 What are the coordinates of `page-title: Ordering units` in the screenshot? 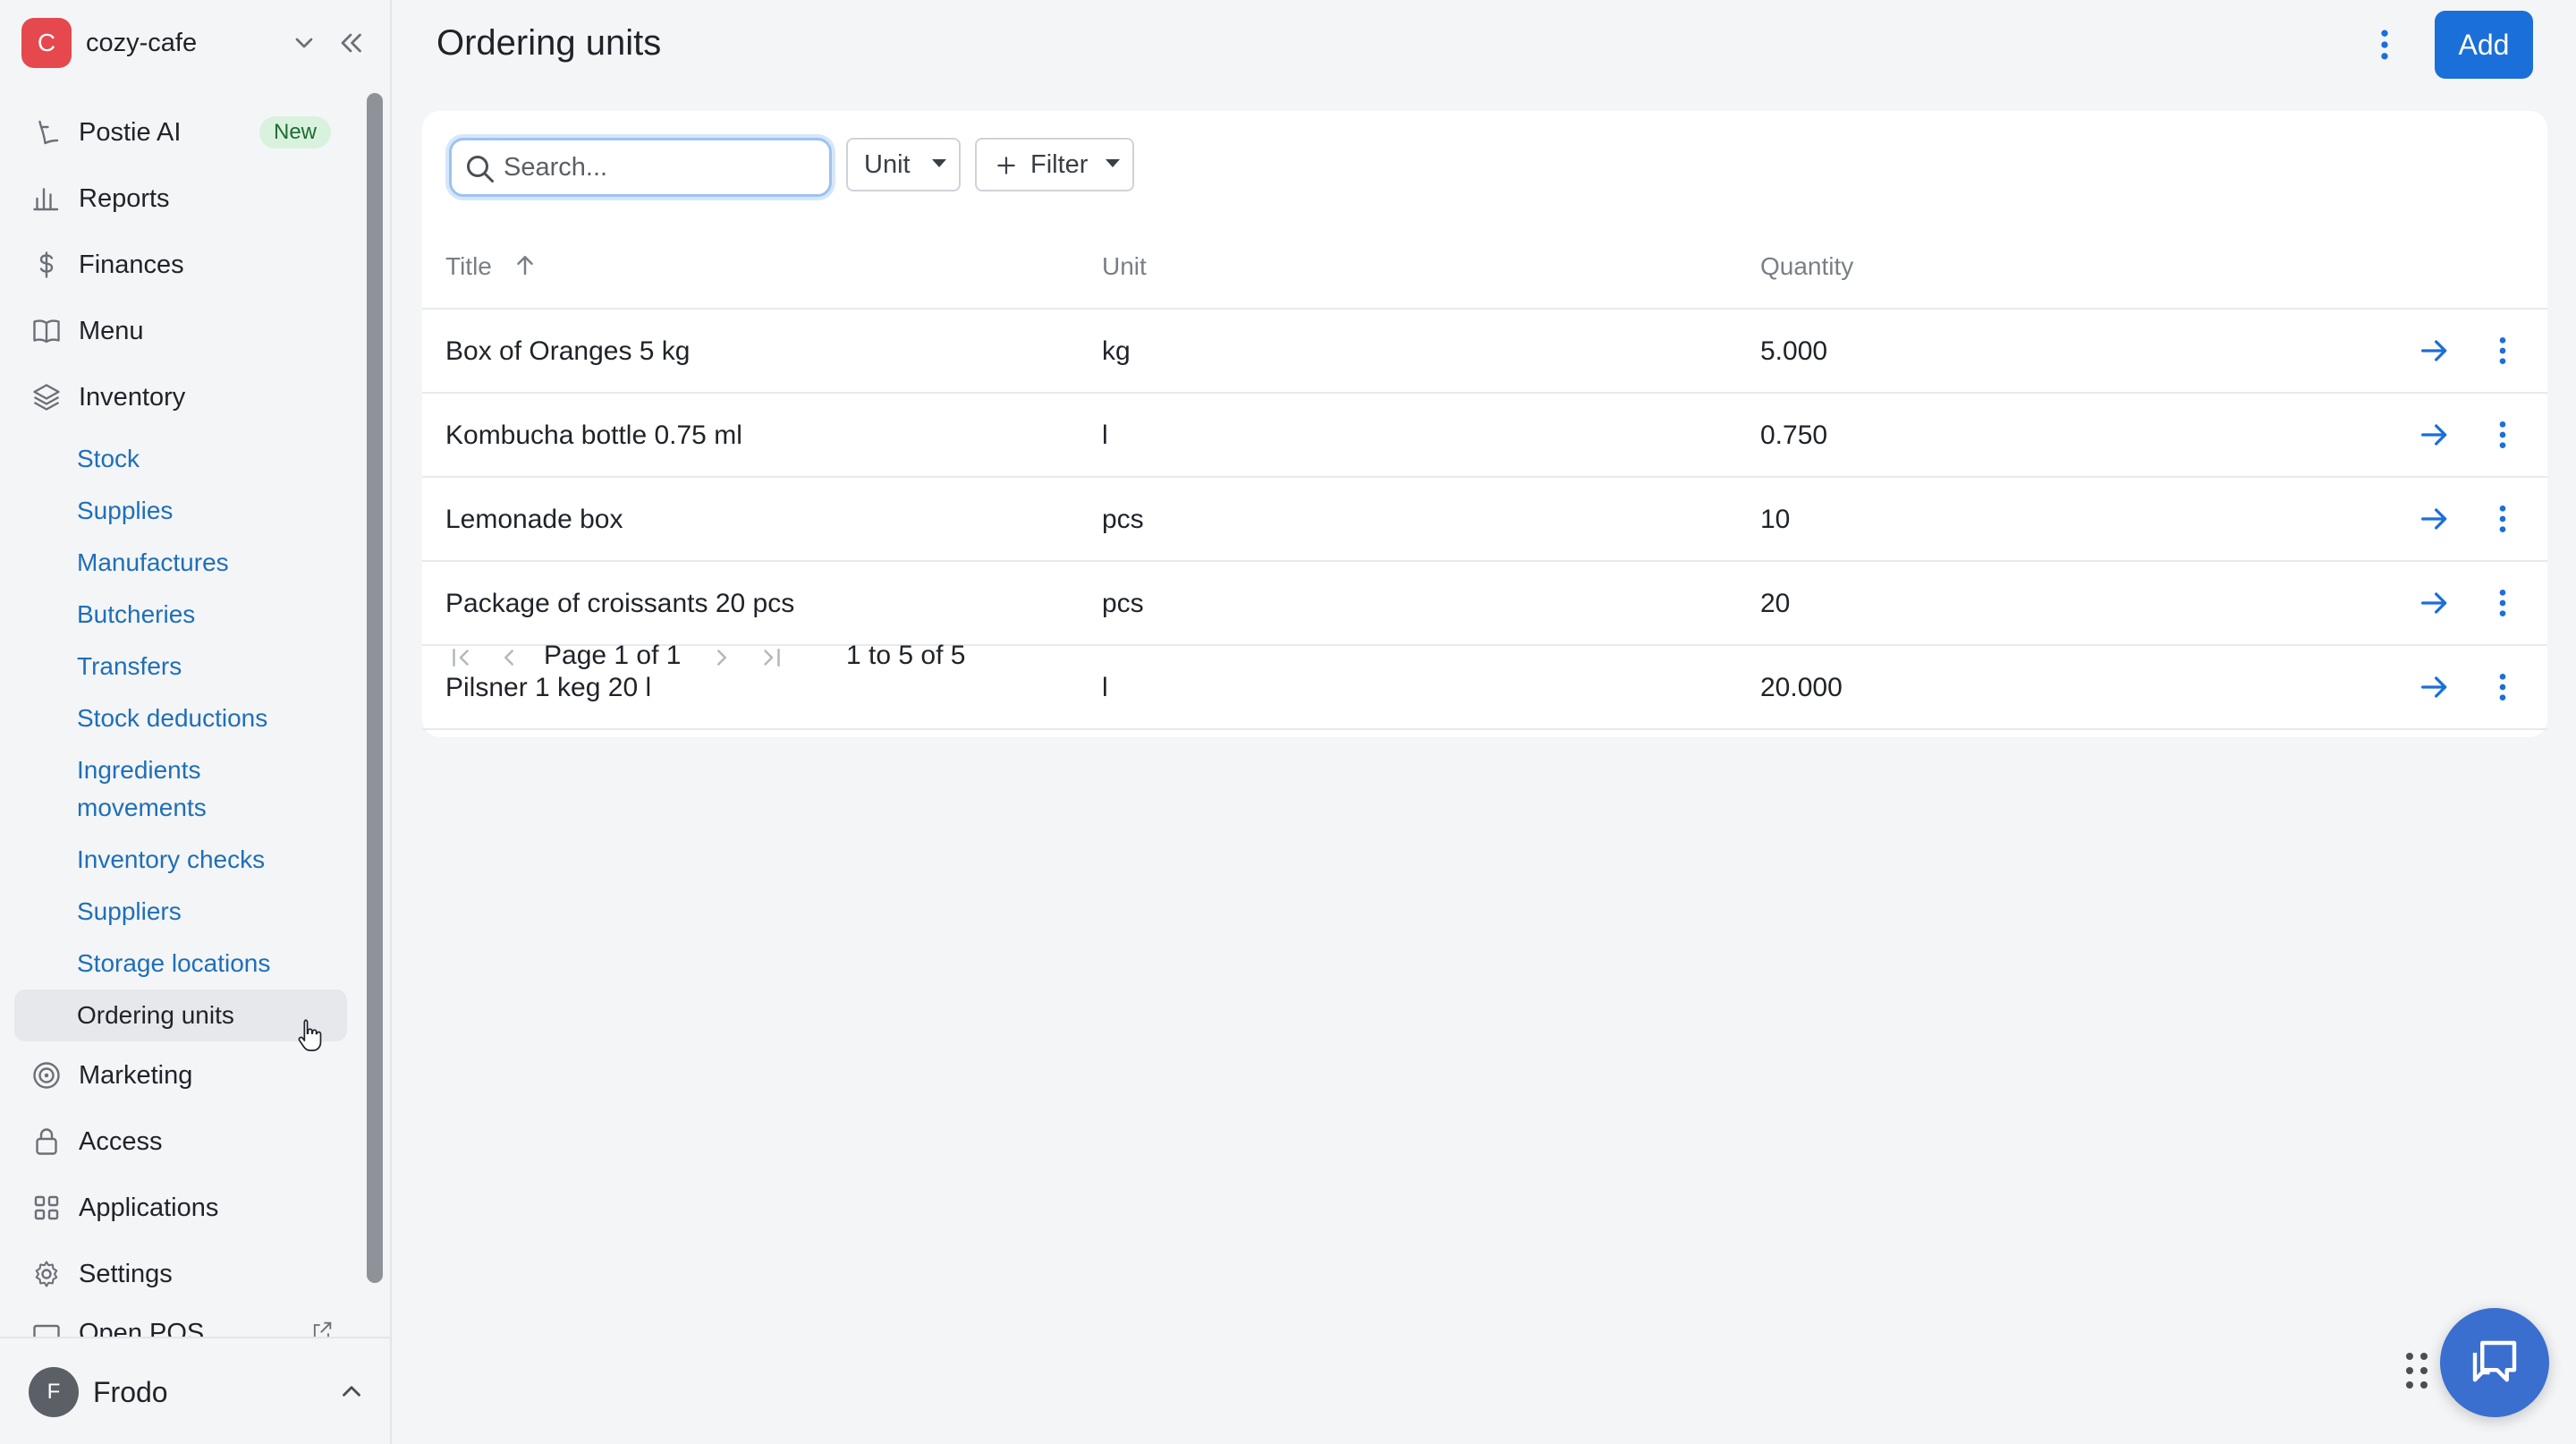 It's located at (549, 43).